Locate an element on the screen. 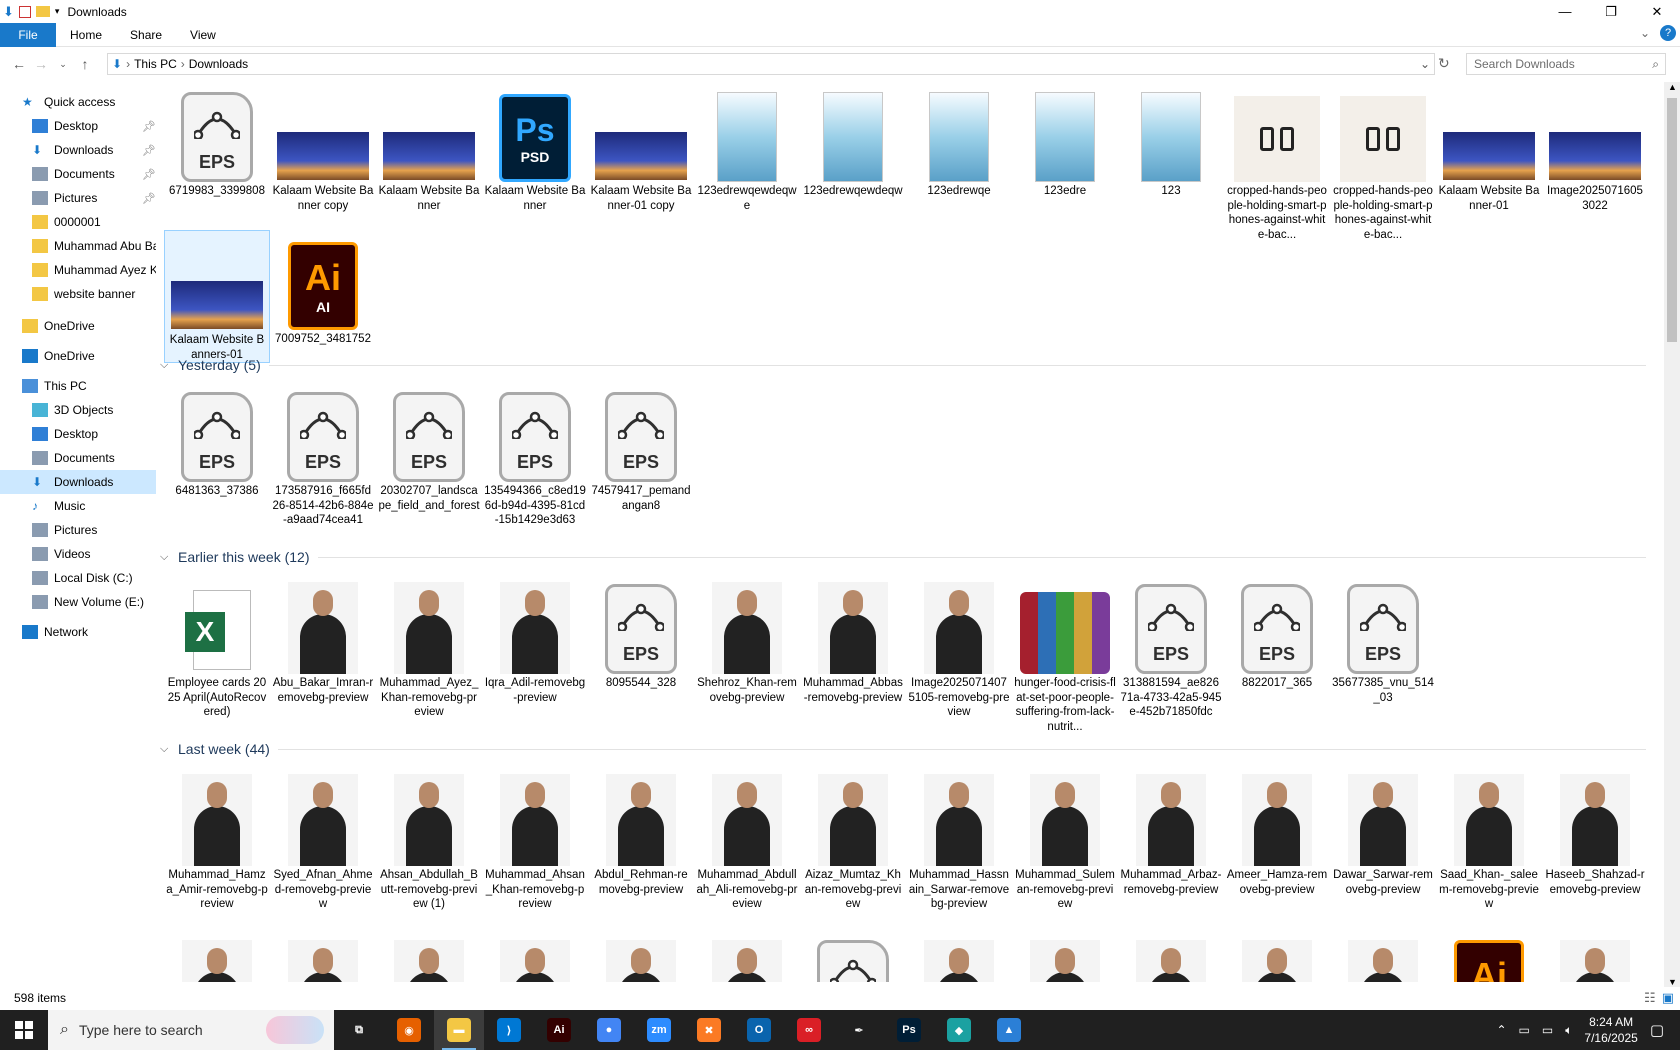 The image size is (1680, 1050). expand-ribbon-icon: ⌄ is located at coordinates (1645, 33).